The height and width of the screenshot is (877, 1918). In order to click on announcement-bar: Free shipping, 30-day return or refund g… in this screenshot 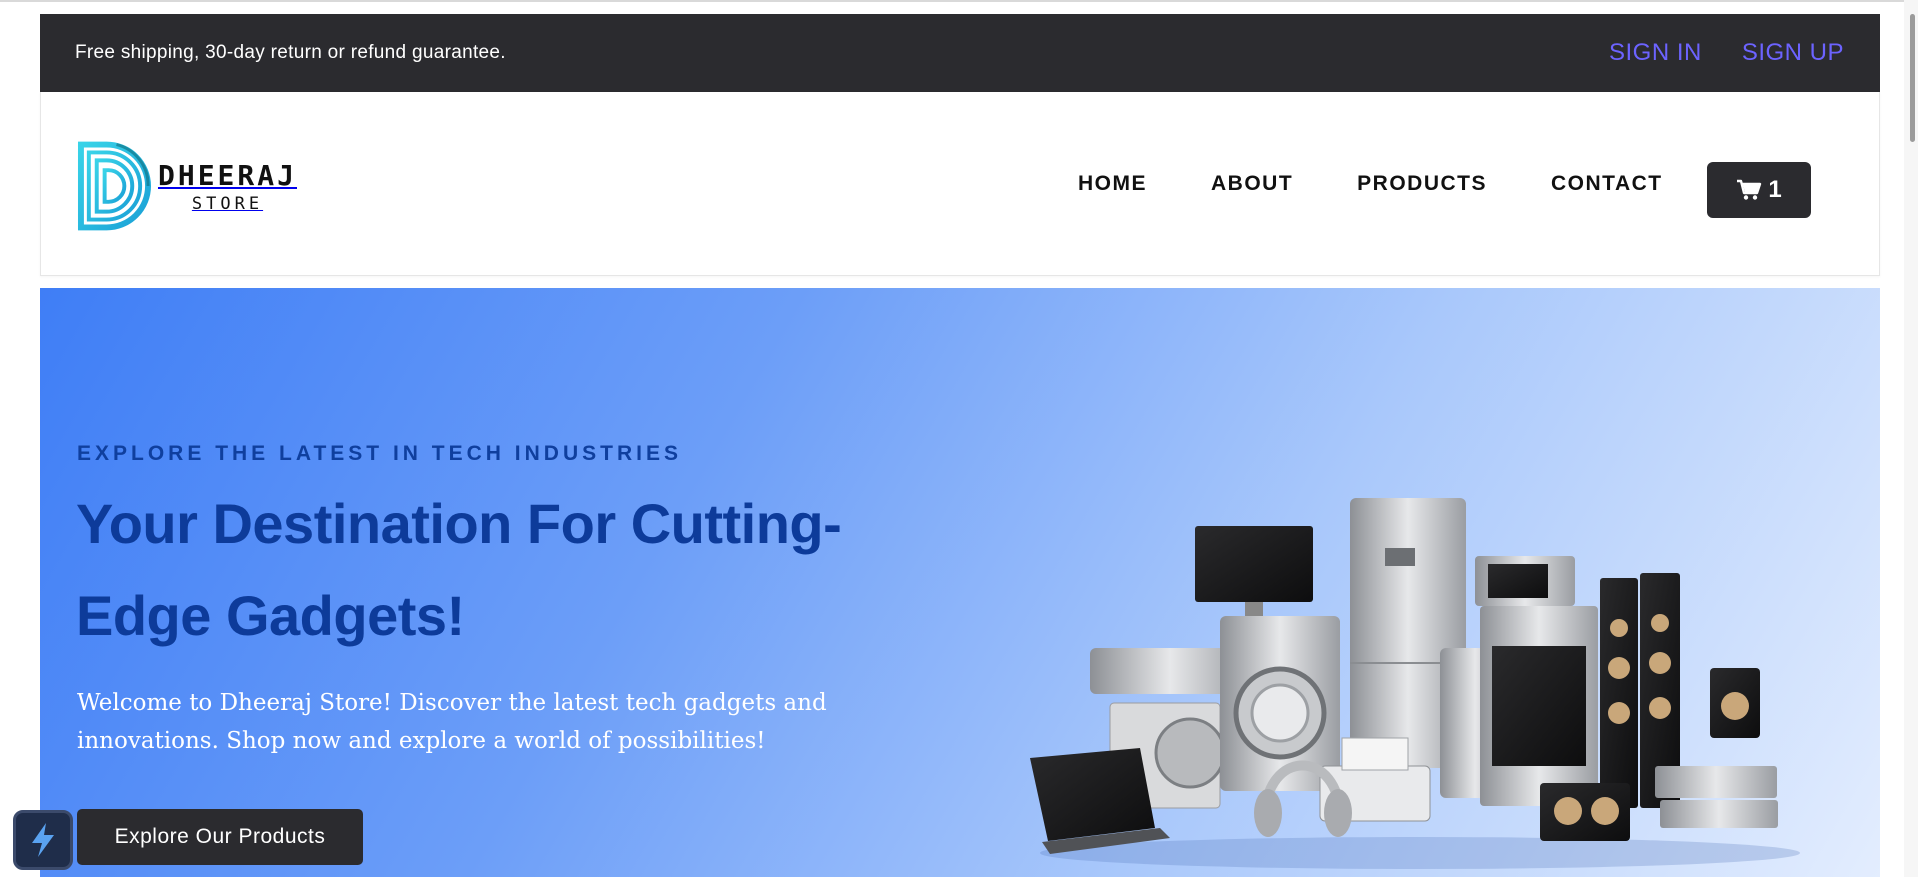, I will do `click(960, 53)`.